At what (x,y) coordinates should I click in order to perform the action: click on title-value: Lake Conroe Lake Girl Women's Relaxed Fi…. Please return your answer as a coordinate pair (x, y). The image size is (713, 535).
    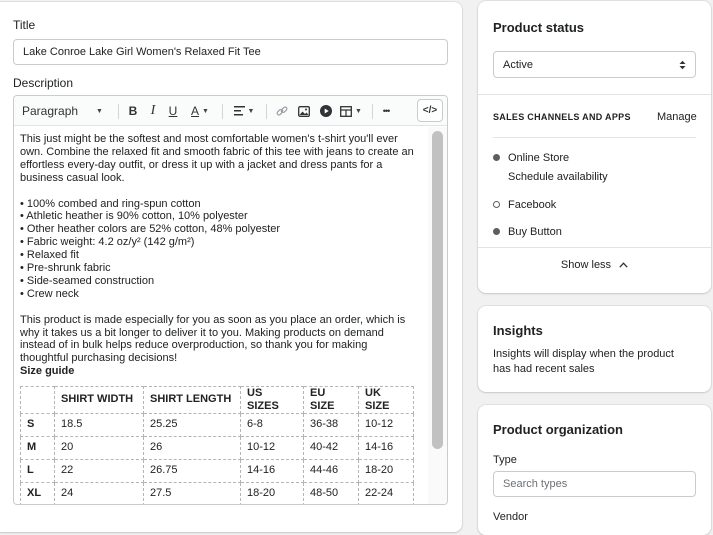
    Looking at the image, I should click on (142, 52).